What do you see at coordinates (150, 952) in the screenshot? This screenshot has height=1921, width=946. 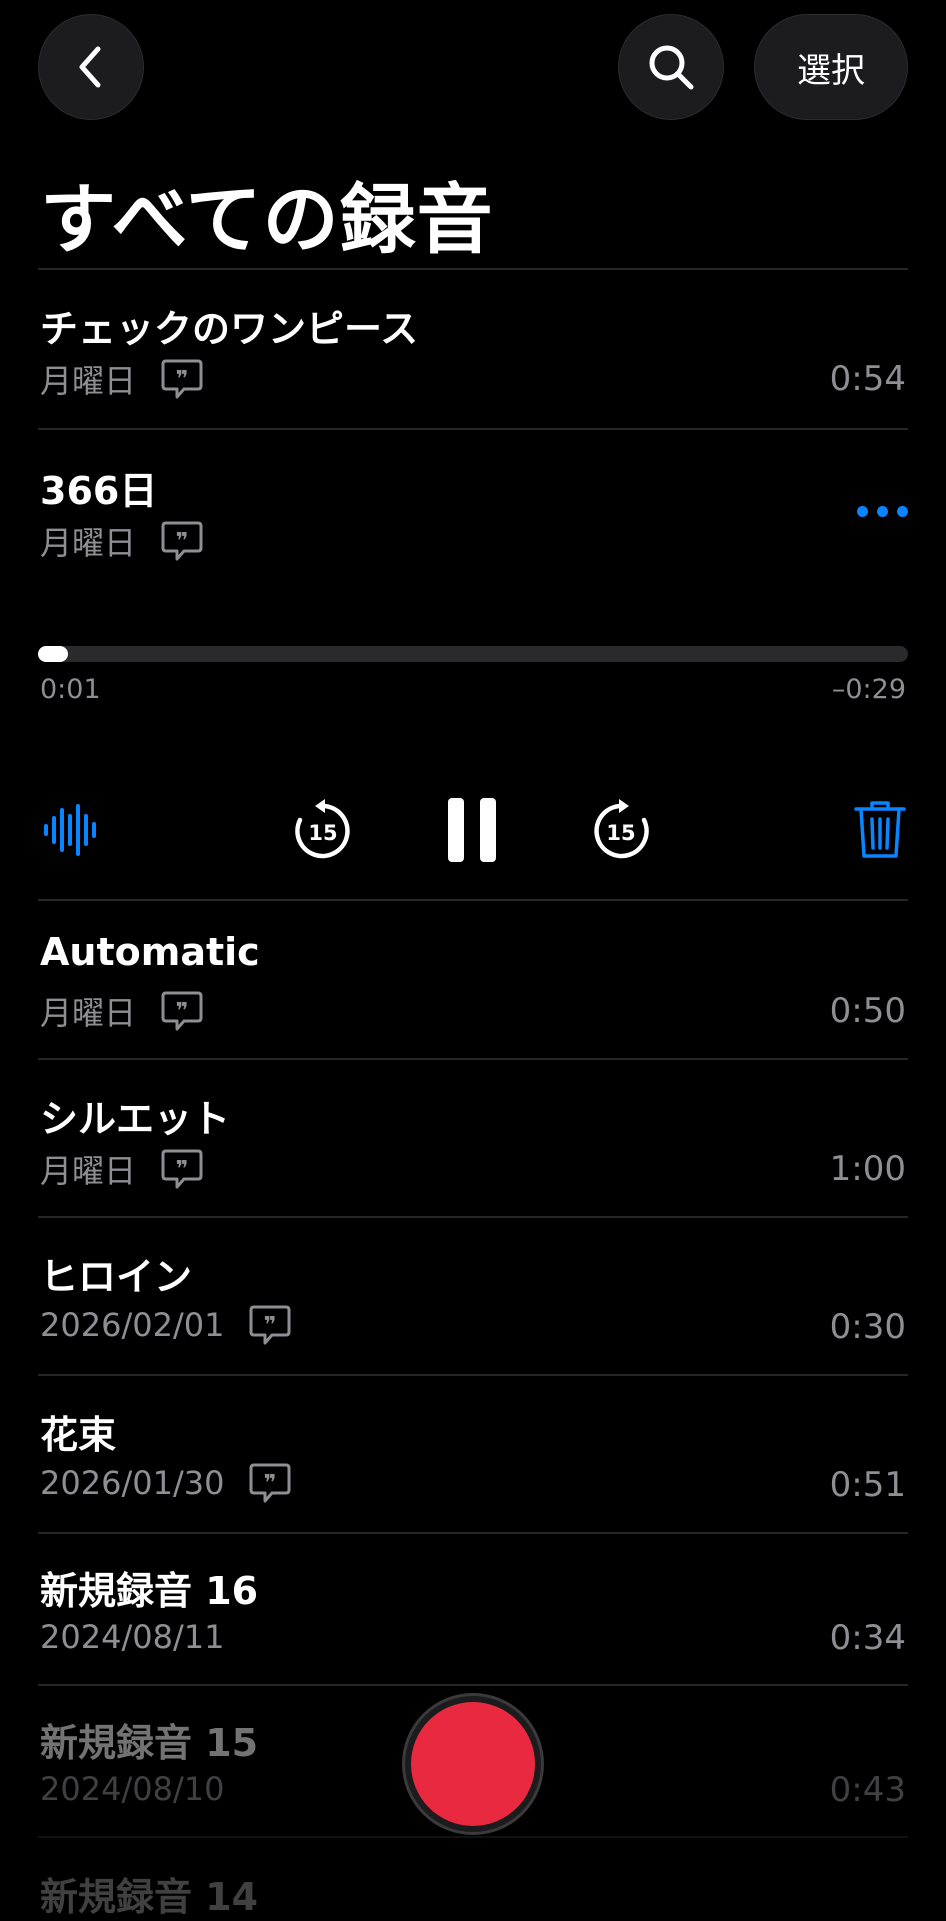 I see `recording-title: Automatic` at bounding box center [150, 952].